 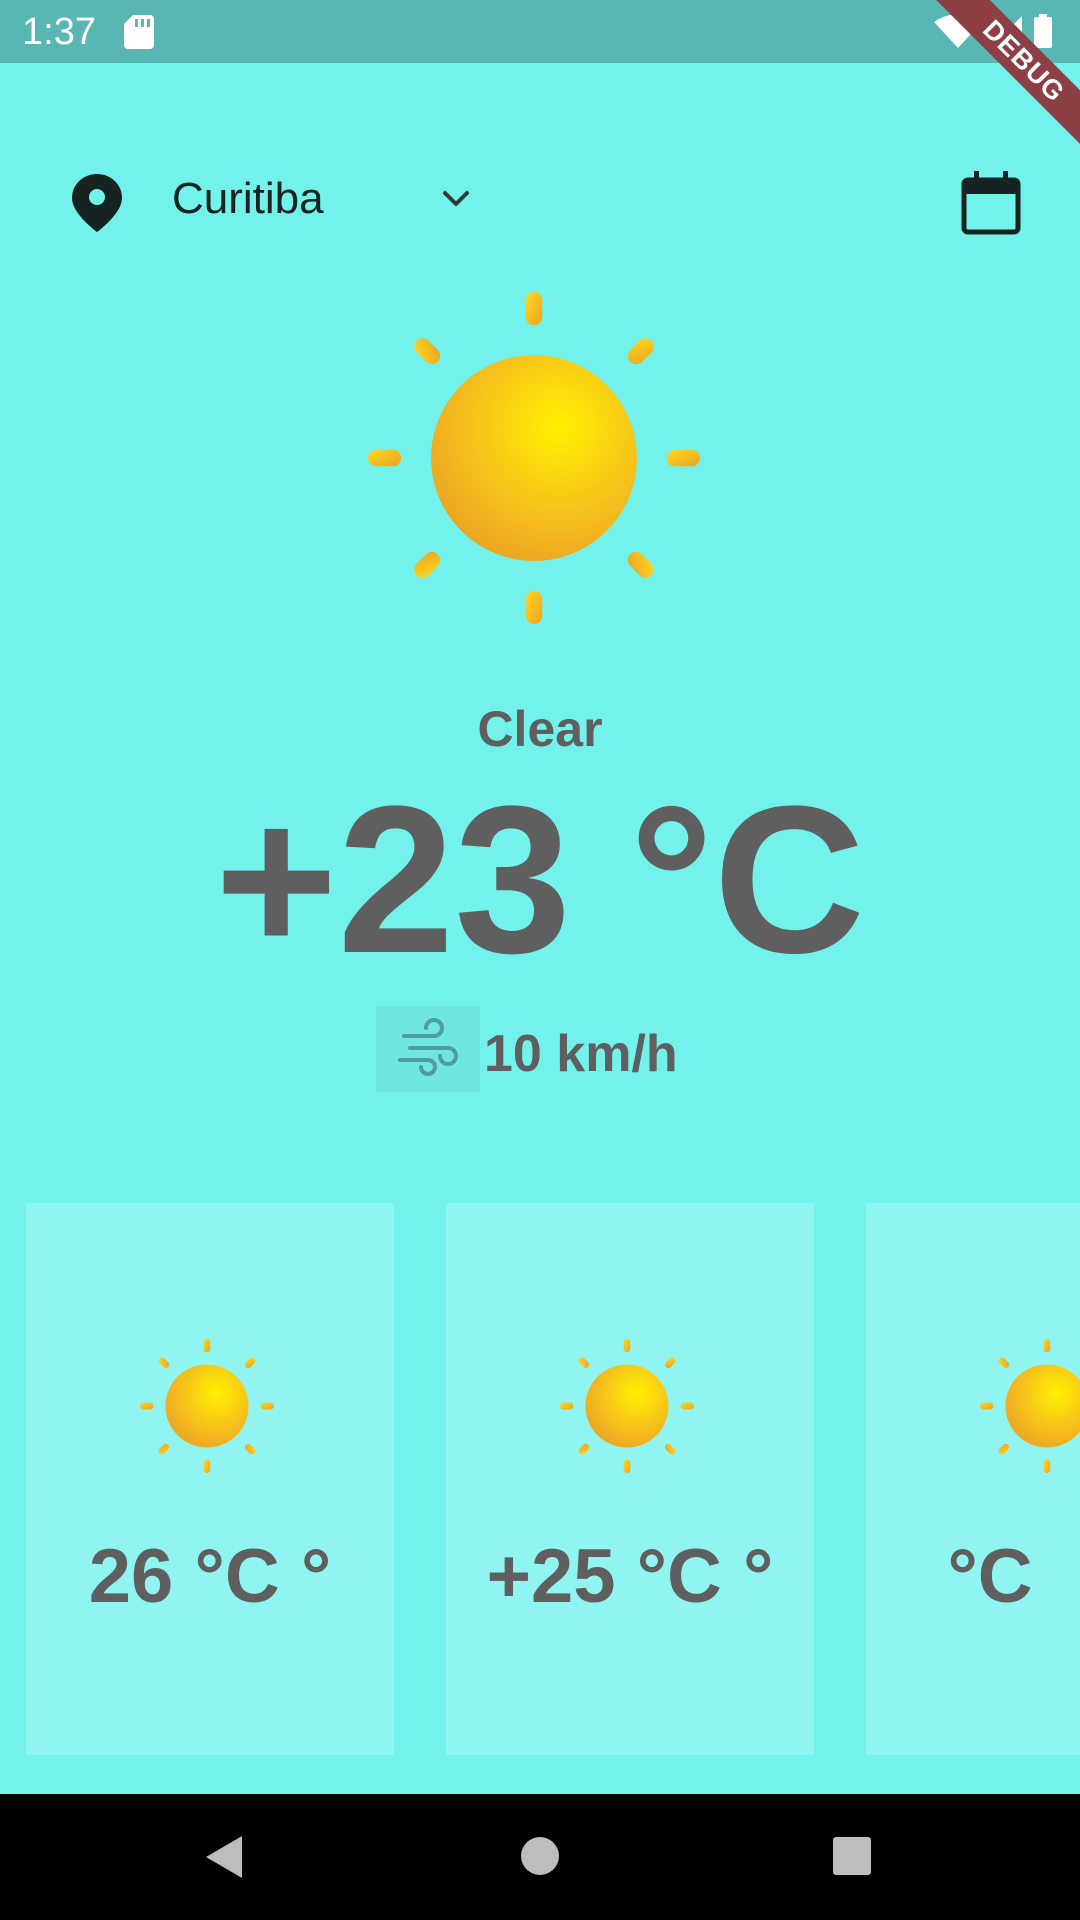 I want to click on status-time: 1:37, so click(x=59, y=32).